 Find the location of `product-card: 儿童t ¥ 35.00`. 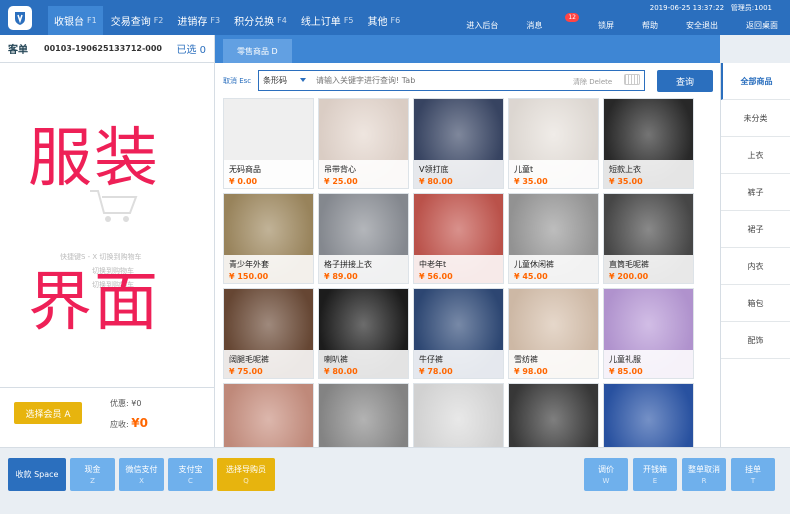

product-card: 儿童t ¥ 35.00 is located at coordinates (553, 143).